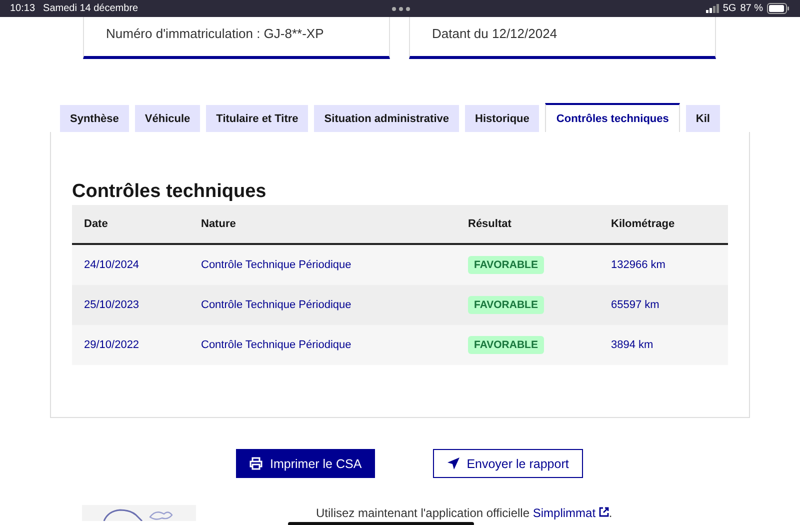  Describe the element at coordinates (453, 463) in the screenshot. I see `send-icon` at that location.